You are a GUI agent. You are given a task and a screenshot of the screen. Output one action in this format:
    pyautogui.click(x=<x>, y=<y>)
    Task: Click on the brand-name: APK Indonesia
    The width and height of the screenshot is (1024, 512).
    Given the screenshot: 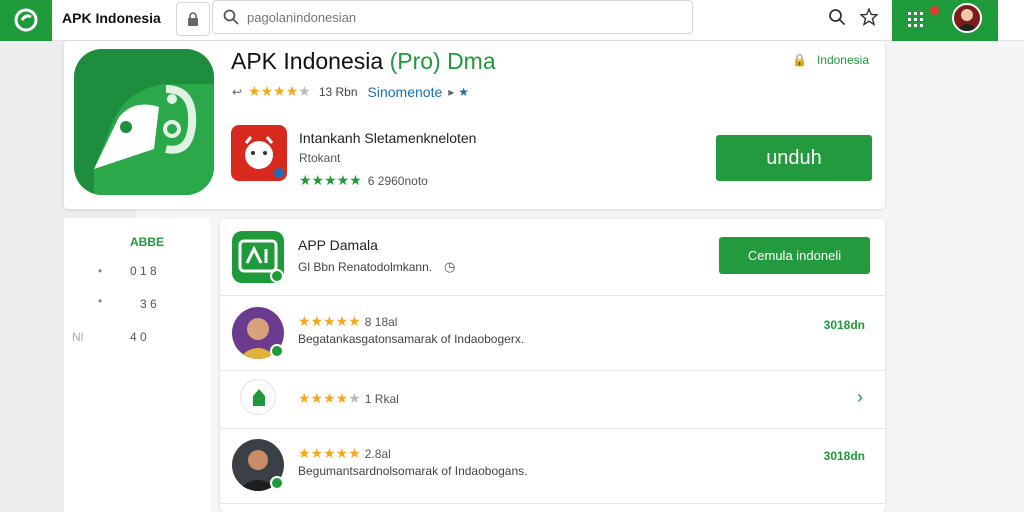 What is the action you would take?
    pyautogui.click(x=111, y=18)
    